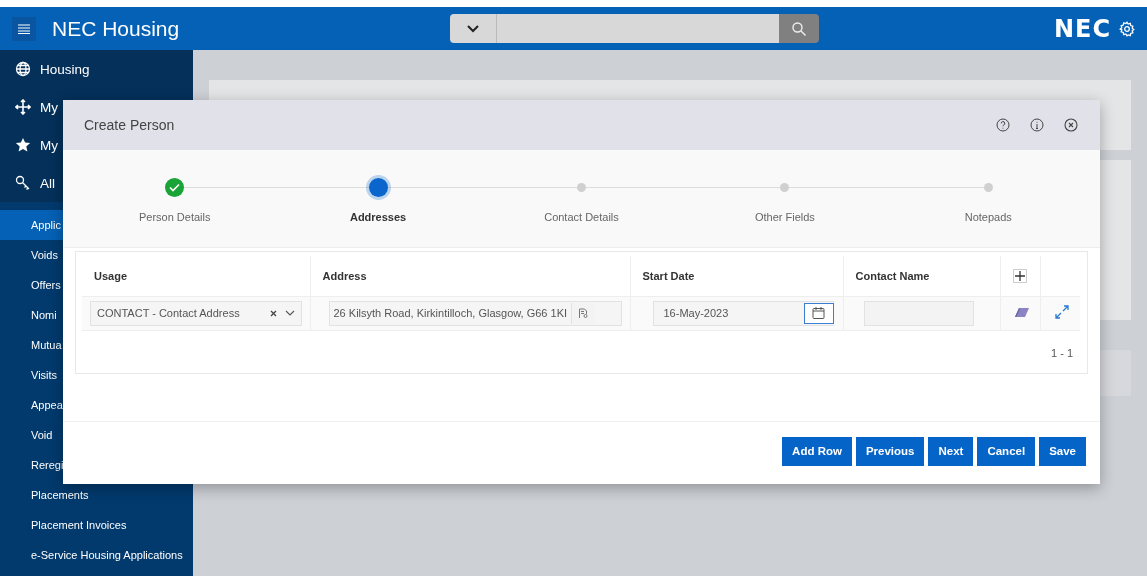  I want to click on dialog-title: Create Person, so click(129, 125).